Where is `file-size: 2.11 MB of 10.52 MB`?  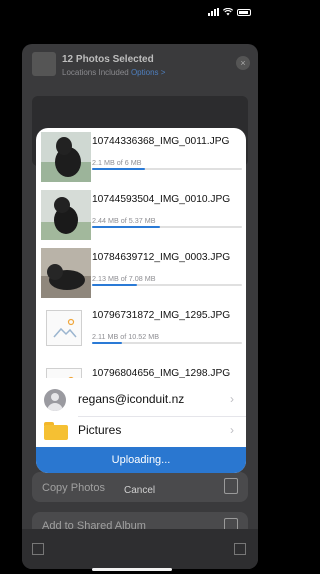 file-size: 2.11 MB of 10.52 MB is located at coordinates (125, 336).